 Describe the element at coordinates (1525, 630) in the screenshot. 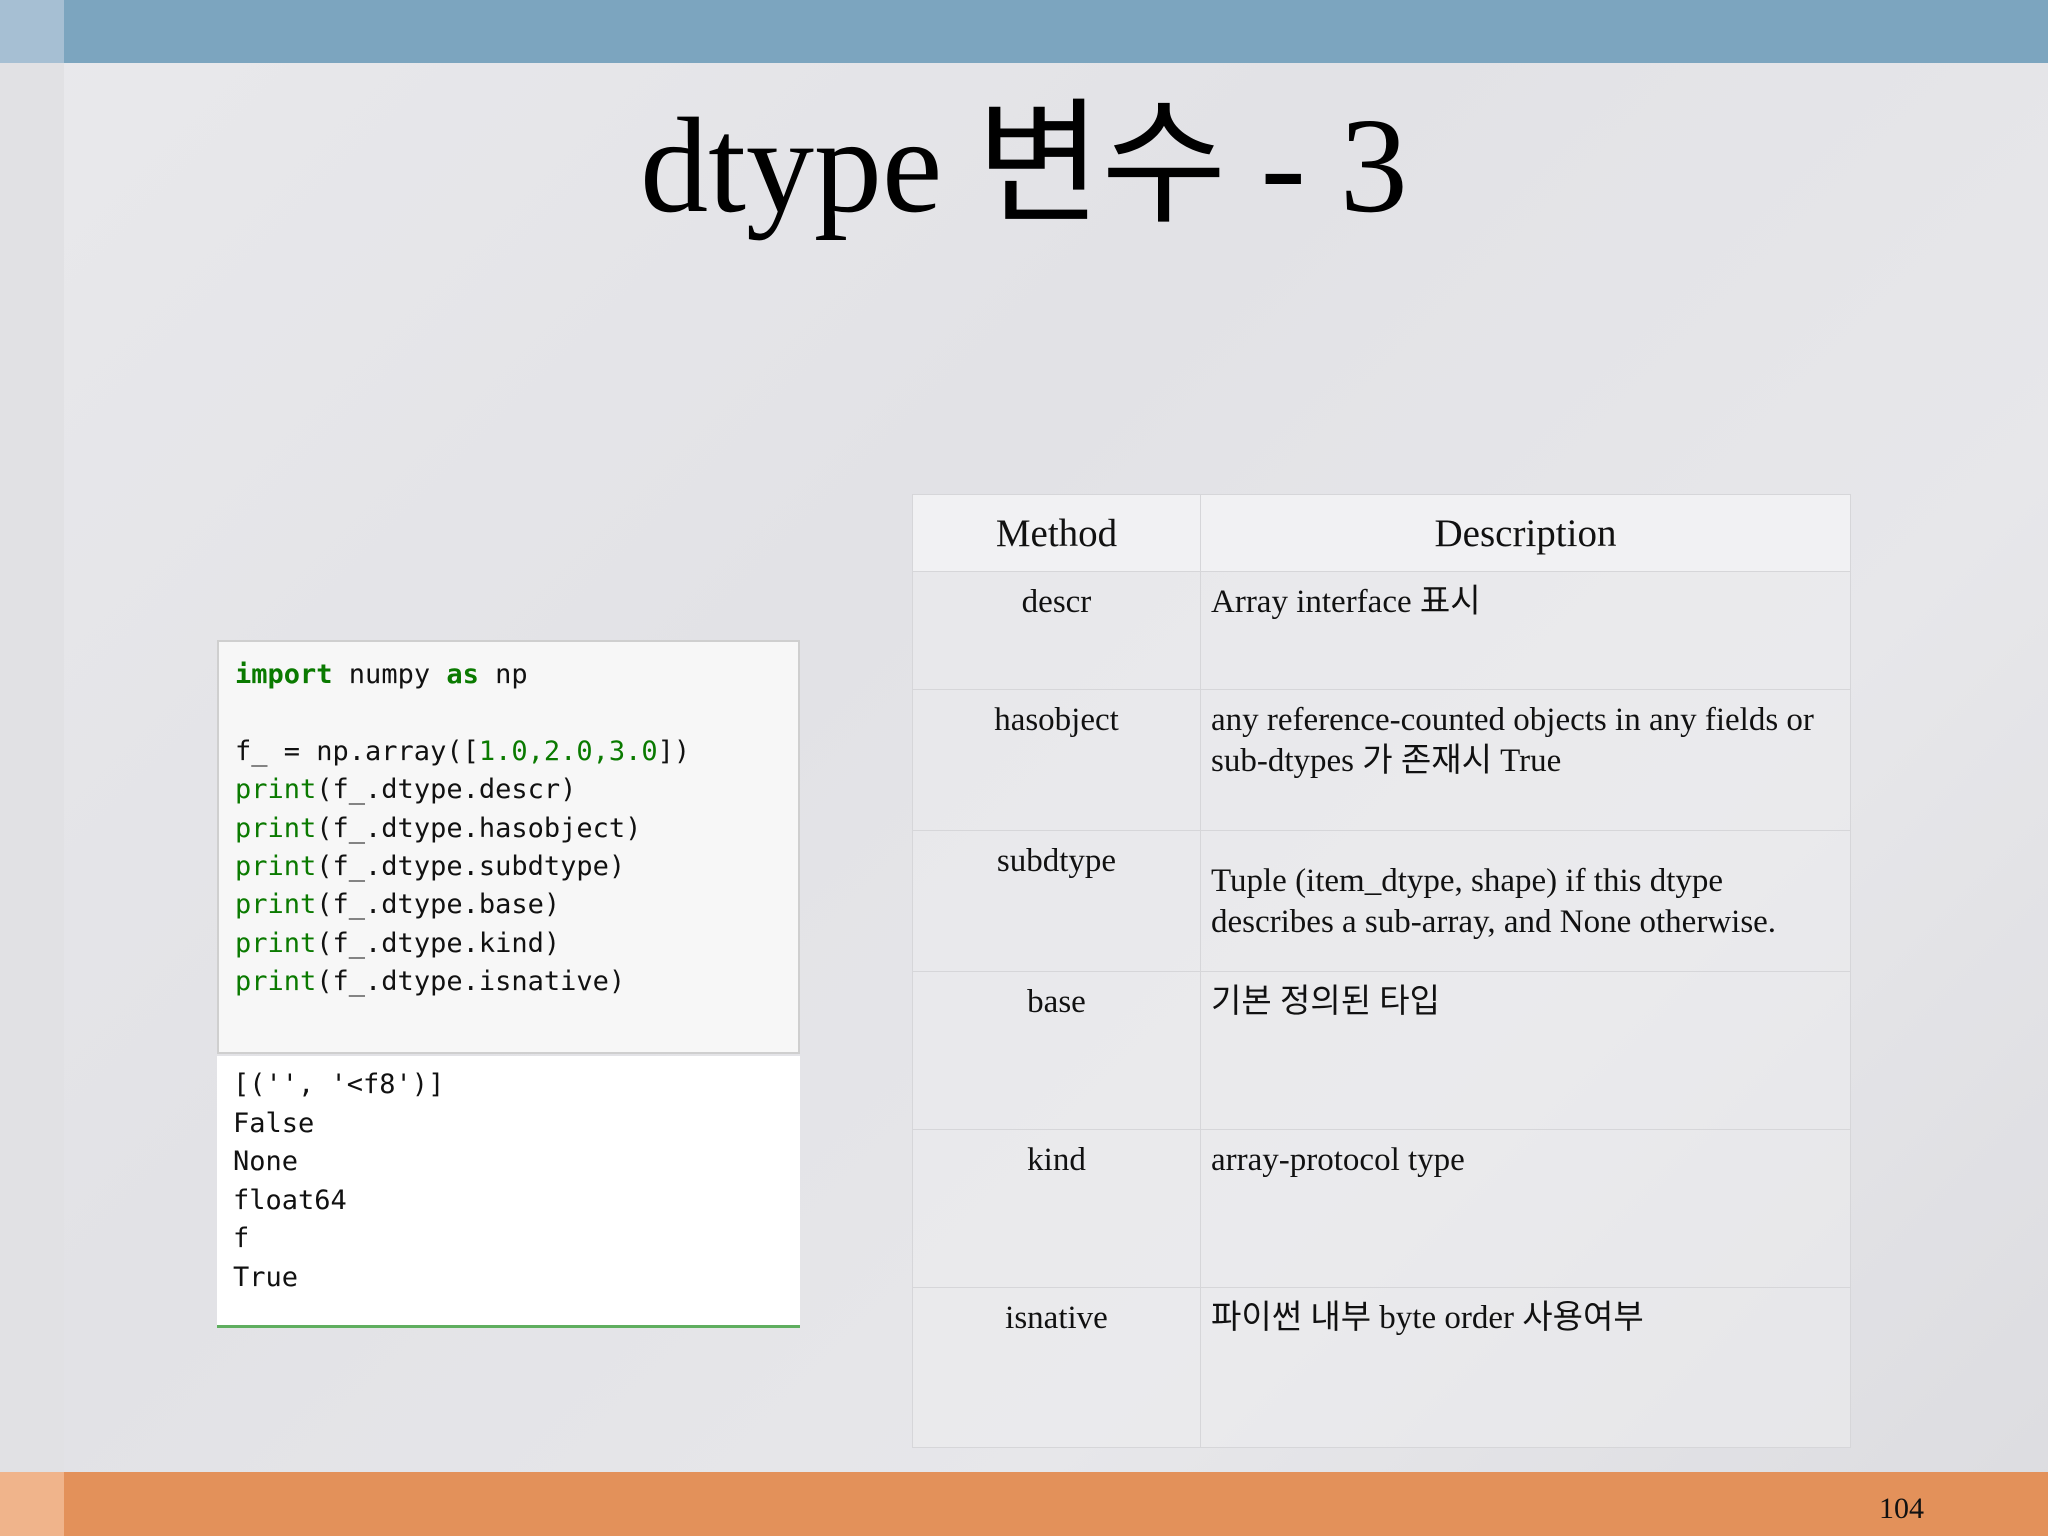

I see `description-cell: Array interface 표시` at that location.